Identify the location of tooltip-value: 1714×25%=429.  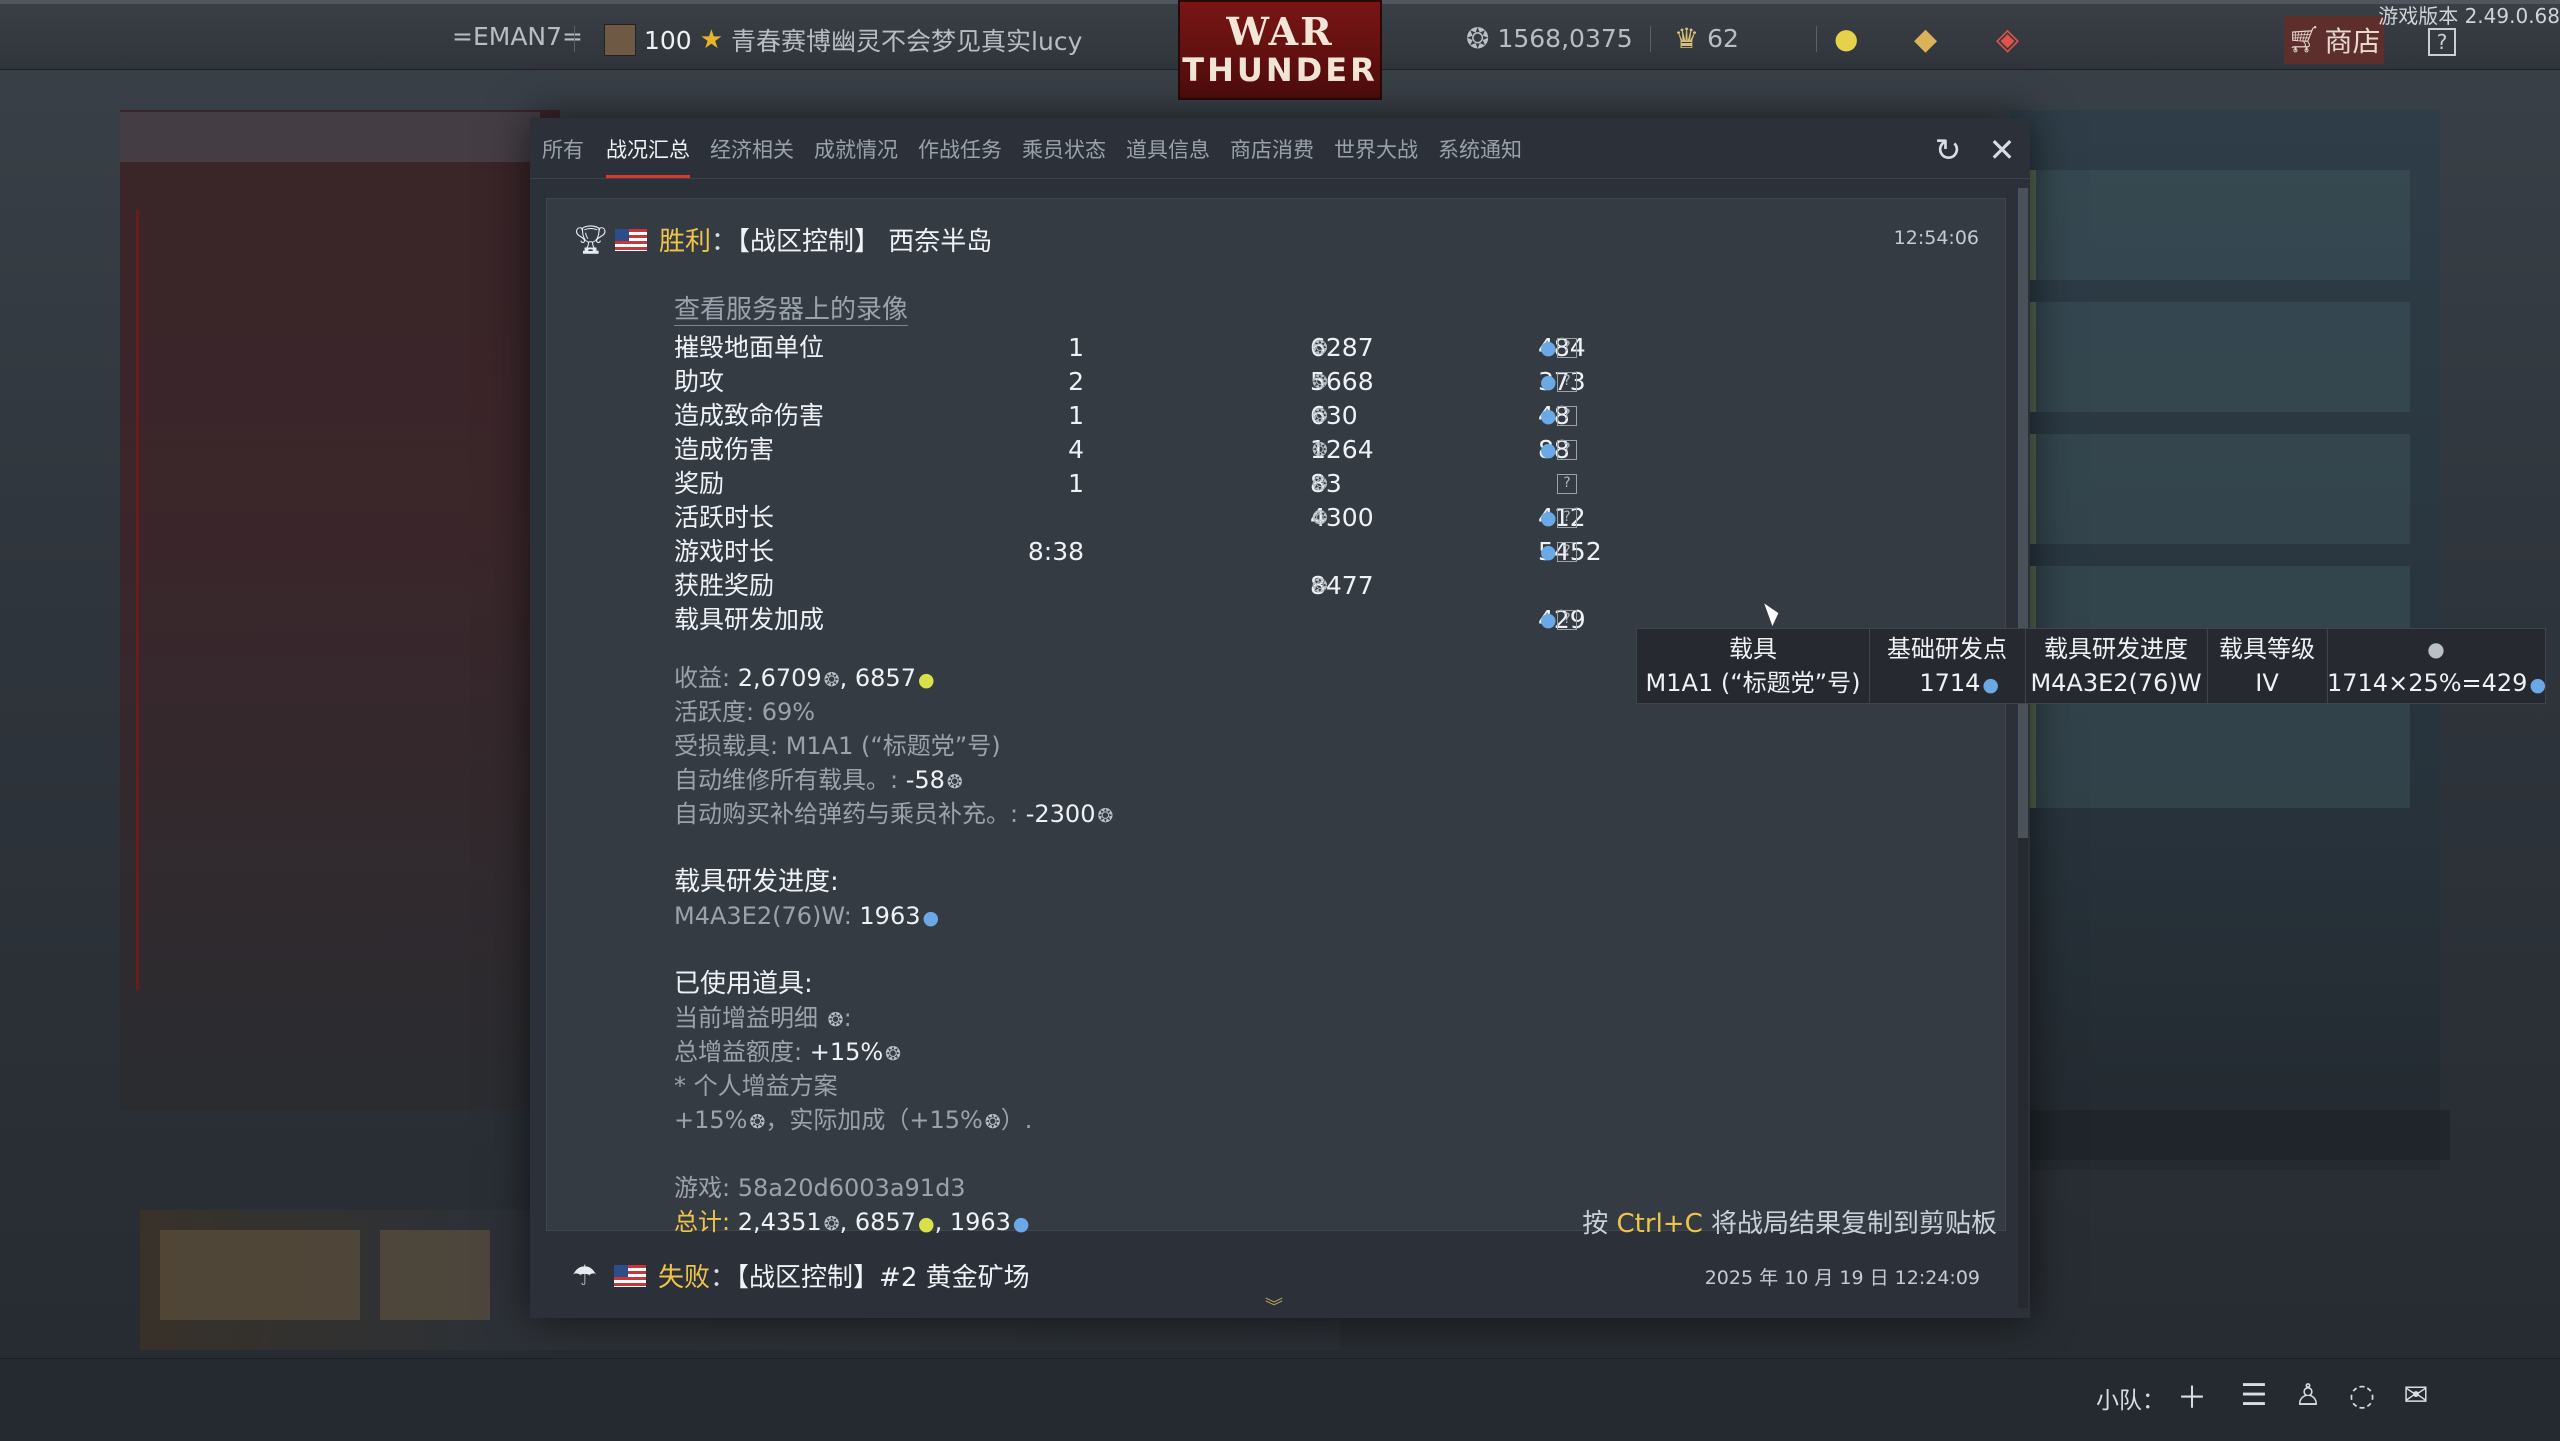
(2427, 683).